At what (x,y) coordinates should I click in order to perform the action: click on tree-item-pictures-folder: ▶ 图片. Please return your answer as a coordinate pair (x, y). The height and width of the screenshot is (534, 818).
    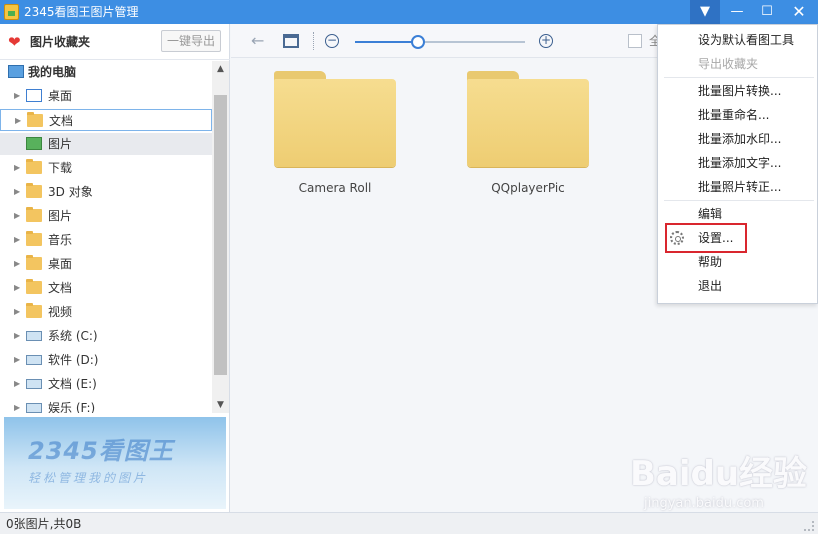
    Looking at the image, I should click on (106, 216).